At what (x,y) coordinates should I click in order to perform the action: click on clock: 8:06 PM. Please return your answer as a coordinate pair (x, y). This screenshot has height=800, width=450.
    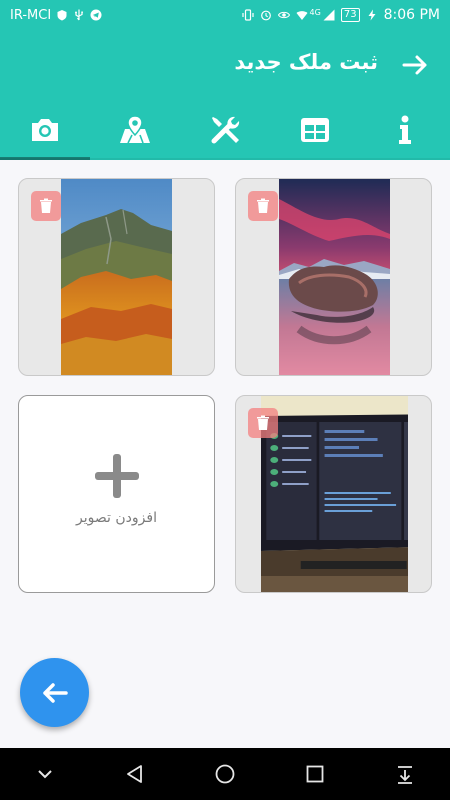
    Looking at the image, I should click on (411, 15).